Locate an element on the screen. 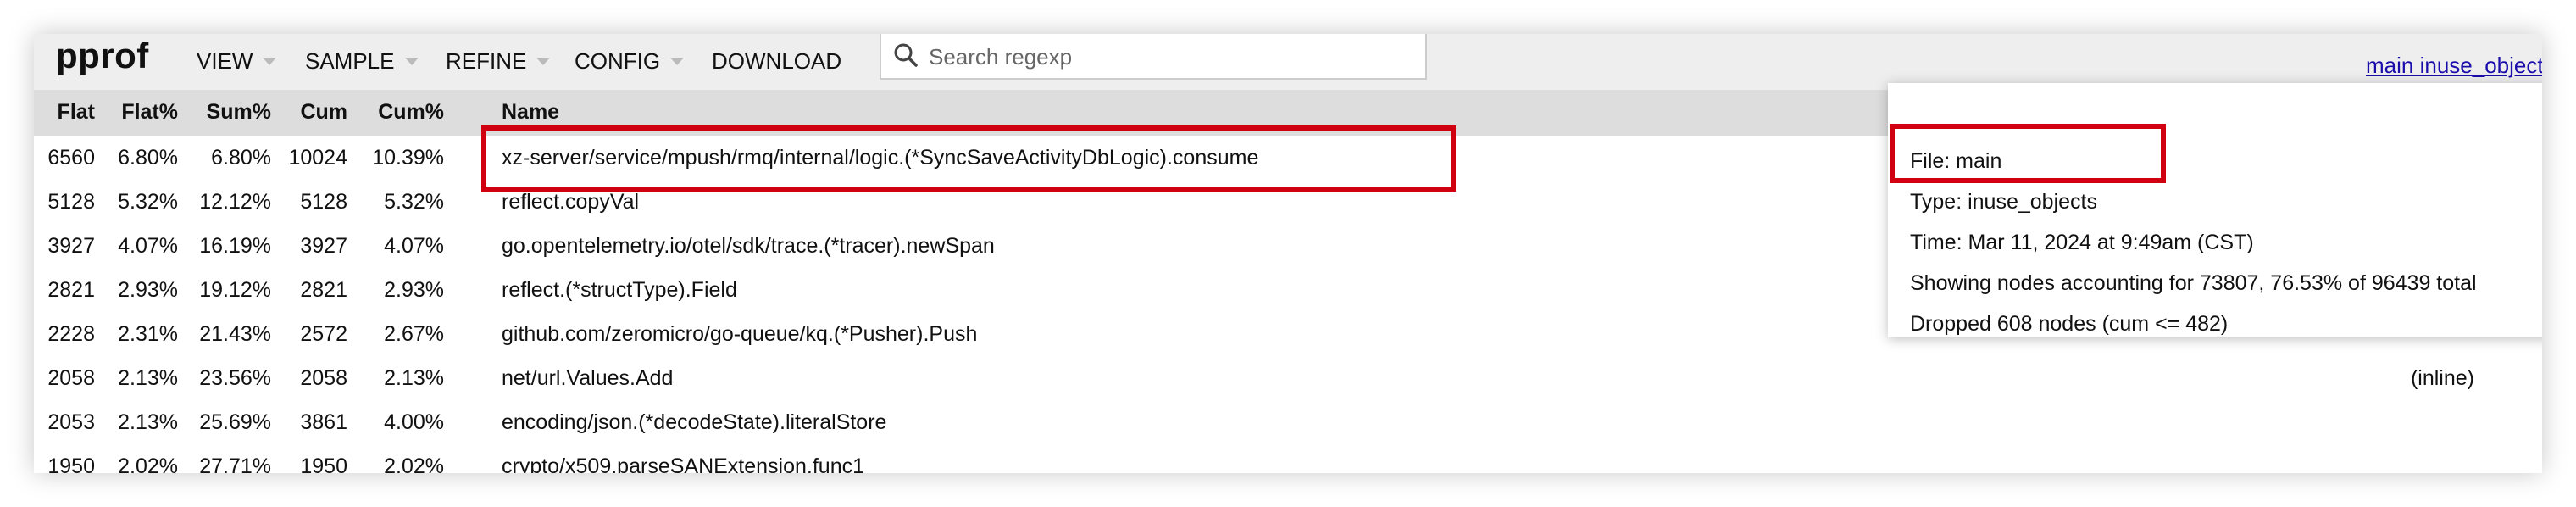 The width and height of the screenshot is (2576, 507). menu-sample: SAMPLE is located at coordinates (362, 61).